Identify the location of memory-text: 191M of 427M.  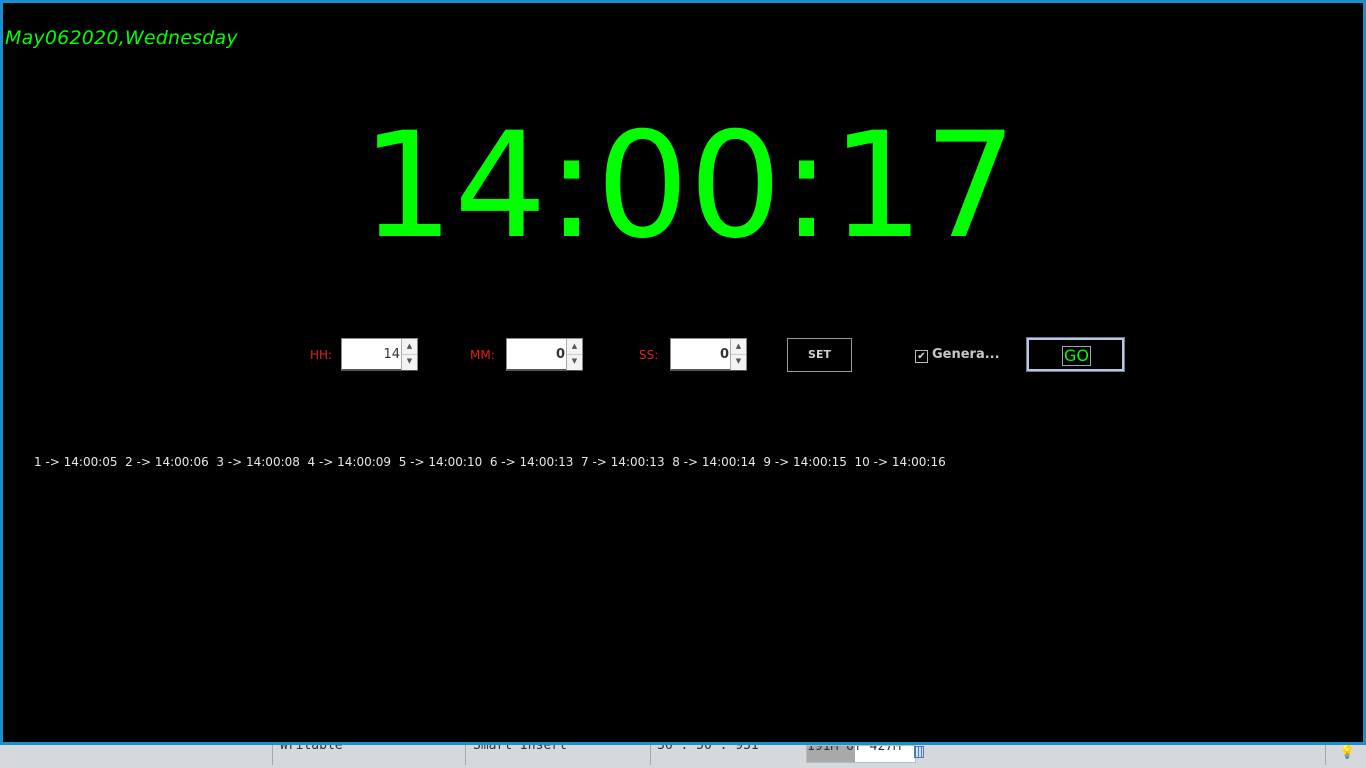
(854, 749).